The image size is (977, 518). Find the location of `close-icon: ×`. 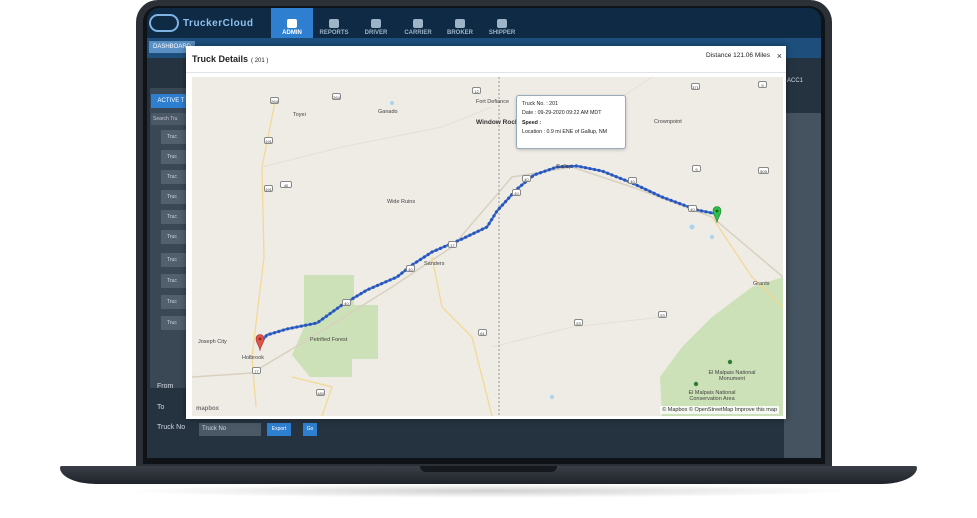

close-icon: × is located at coordinates (779, 56).